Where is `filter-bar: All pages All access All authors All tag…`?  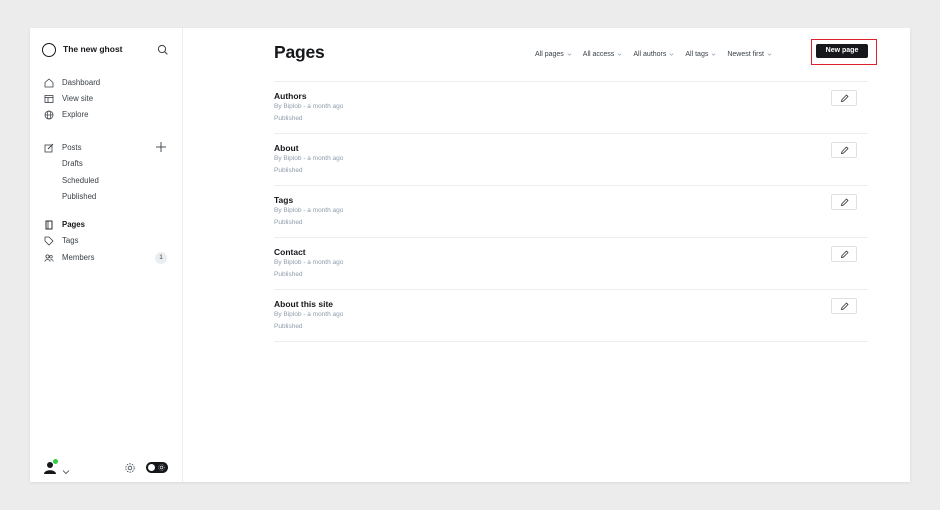 filter-bar: All pages All access All authors All tag… is located at coordinates (659, 54).